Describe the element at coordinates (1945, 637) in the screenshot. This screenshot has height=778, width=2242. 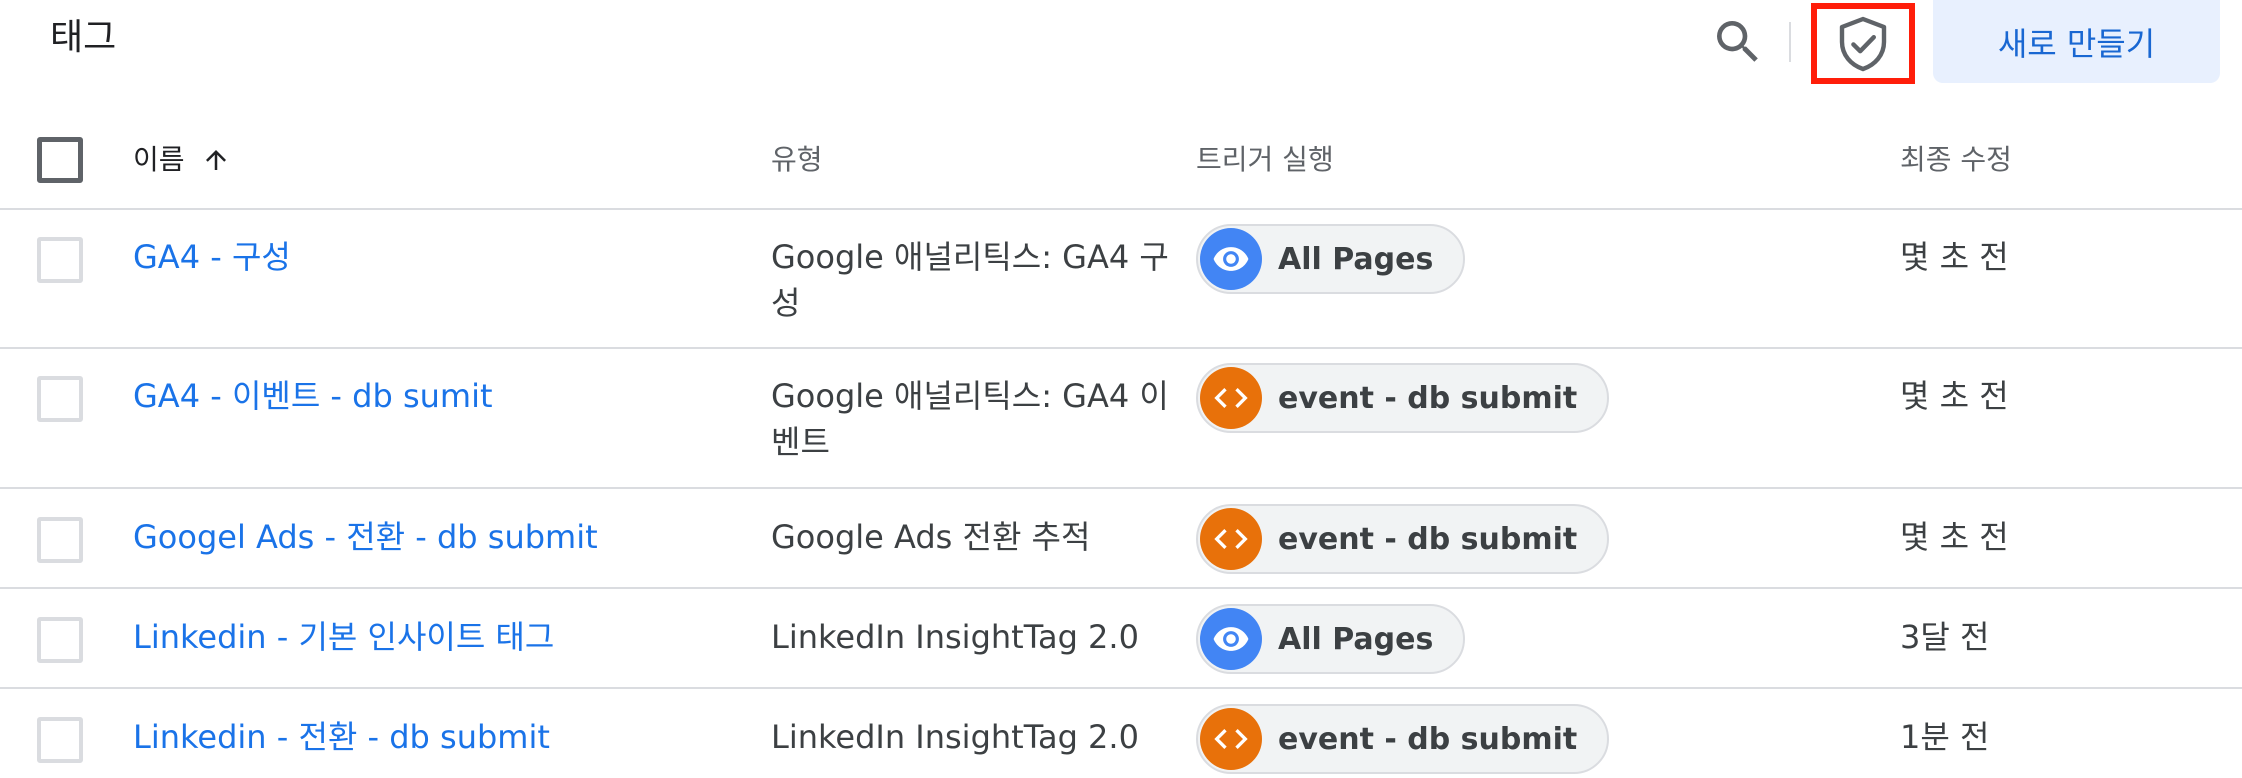
I see `last-modified: 3달 전` at that location.